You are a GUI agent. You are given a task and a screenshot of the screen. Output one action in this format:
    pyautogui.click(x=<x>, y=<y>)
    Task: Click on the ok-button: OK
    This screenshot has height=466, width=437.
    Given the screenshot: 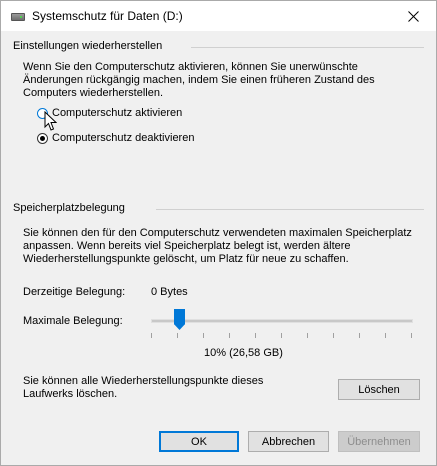 What is the action you would take?
    pyautogui.click(x=199, y=441)
    